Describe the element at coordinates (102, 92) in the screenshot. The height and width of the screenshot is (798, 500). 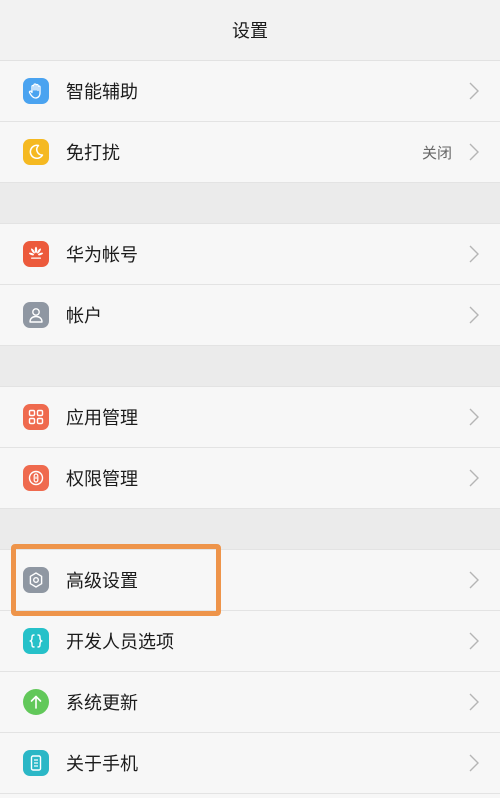
I see `settings-item-label: 智能辅助` at that location.